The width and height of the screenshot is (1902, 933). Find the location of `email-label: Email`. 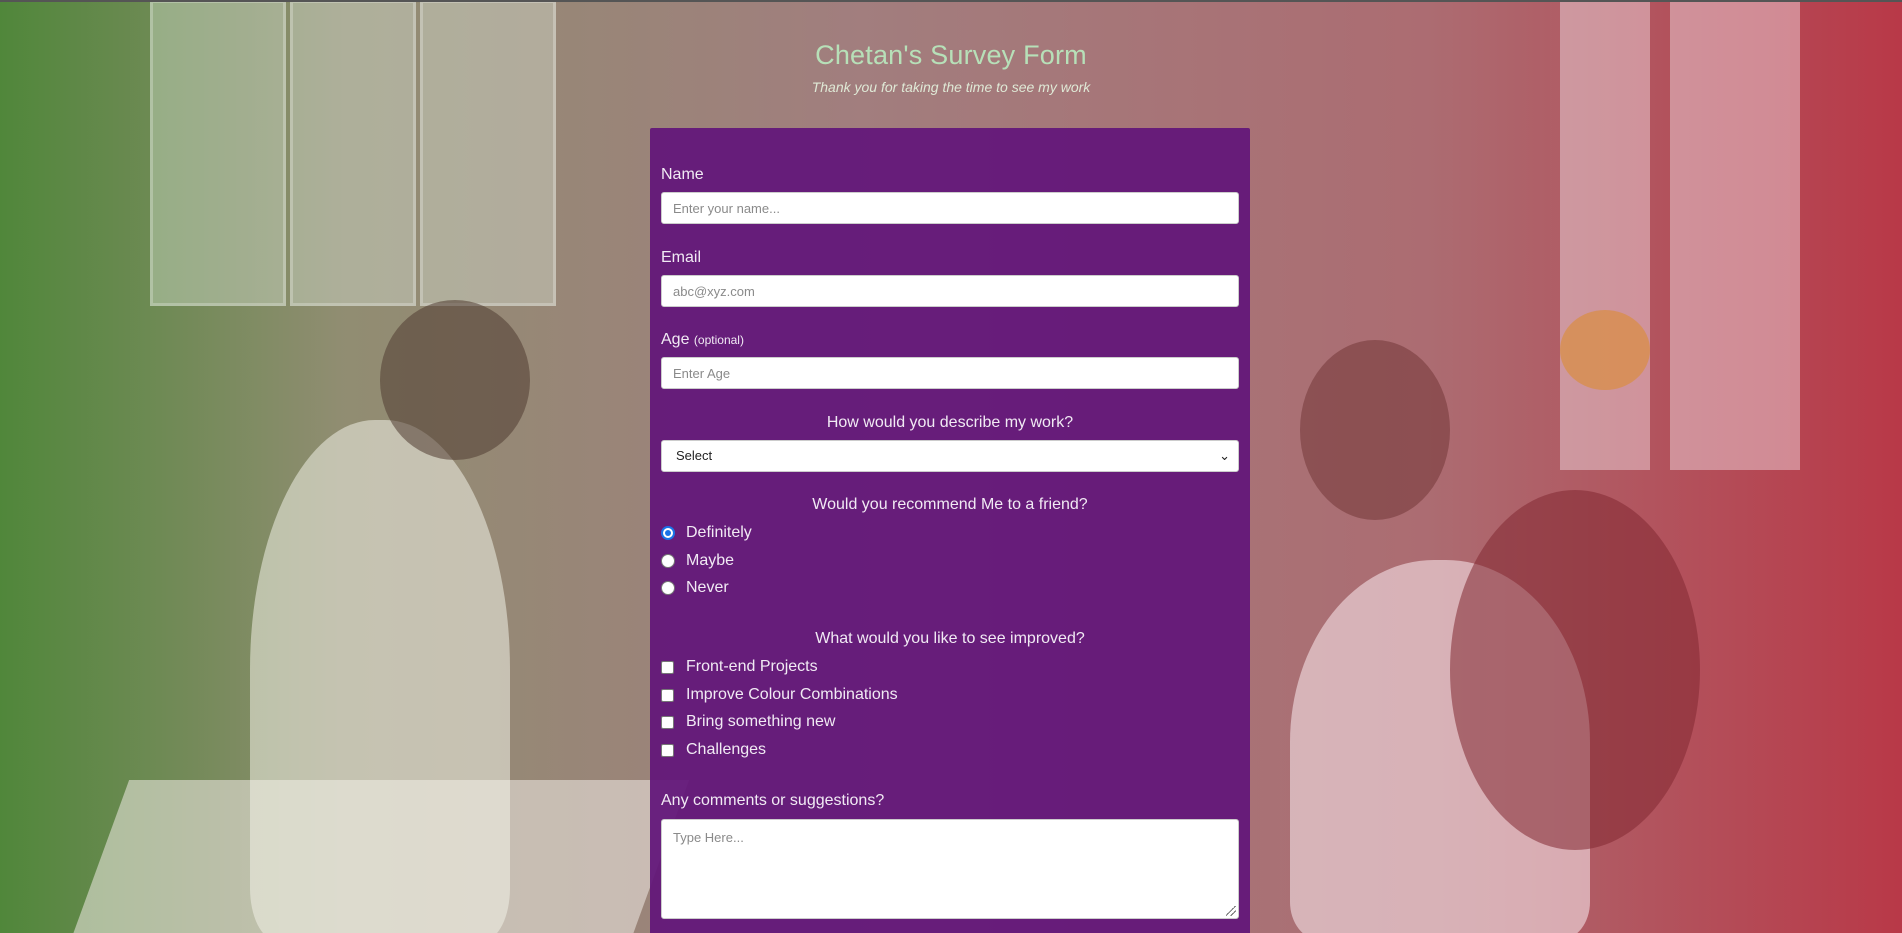

email-label: Email is located at coordinates (681, 257).